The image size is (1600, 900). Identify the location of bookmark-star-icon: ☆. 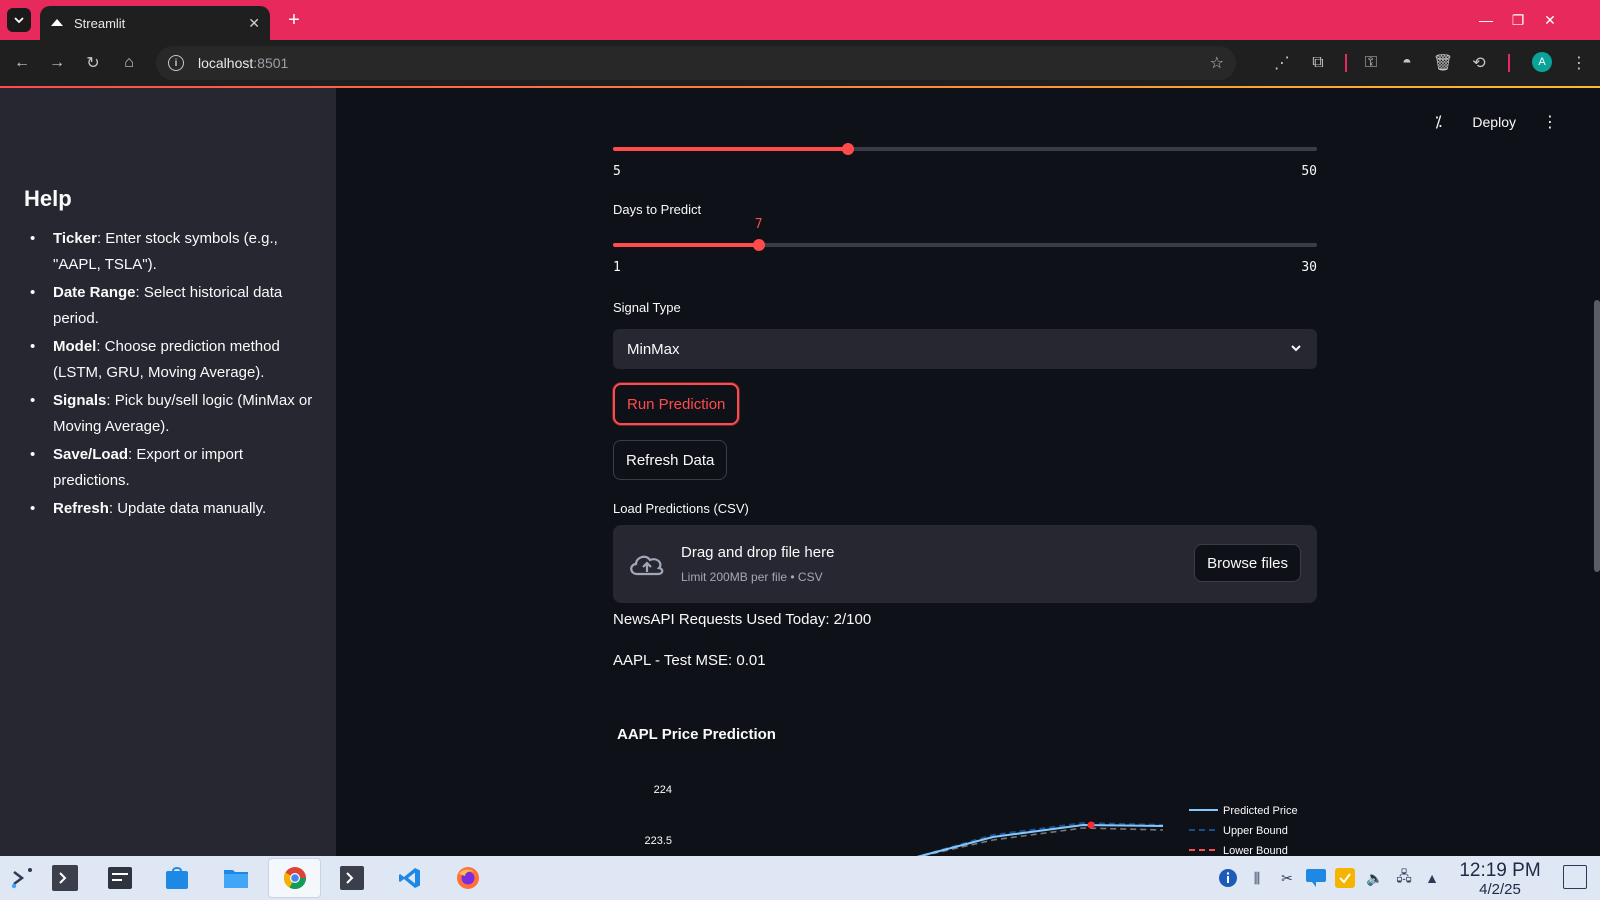
(1217, 63).